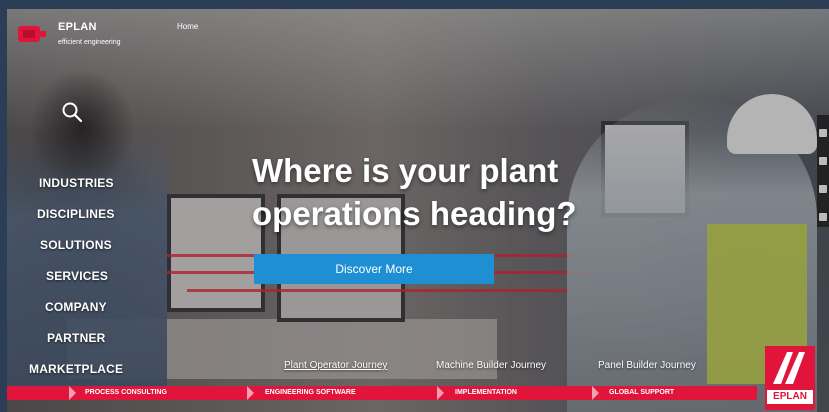 This screenshot has width=829, height=412. What do you see at coordinates (76, 369) in the screenshot?
I see `nav-item-marketplace: MARKETPLACE` at bounding box center [76, 369].